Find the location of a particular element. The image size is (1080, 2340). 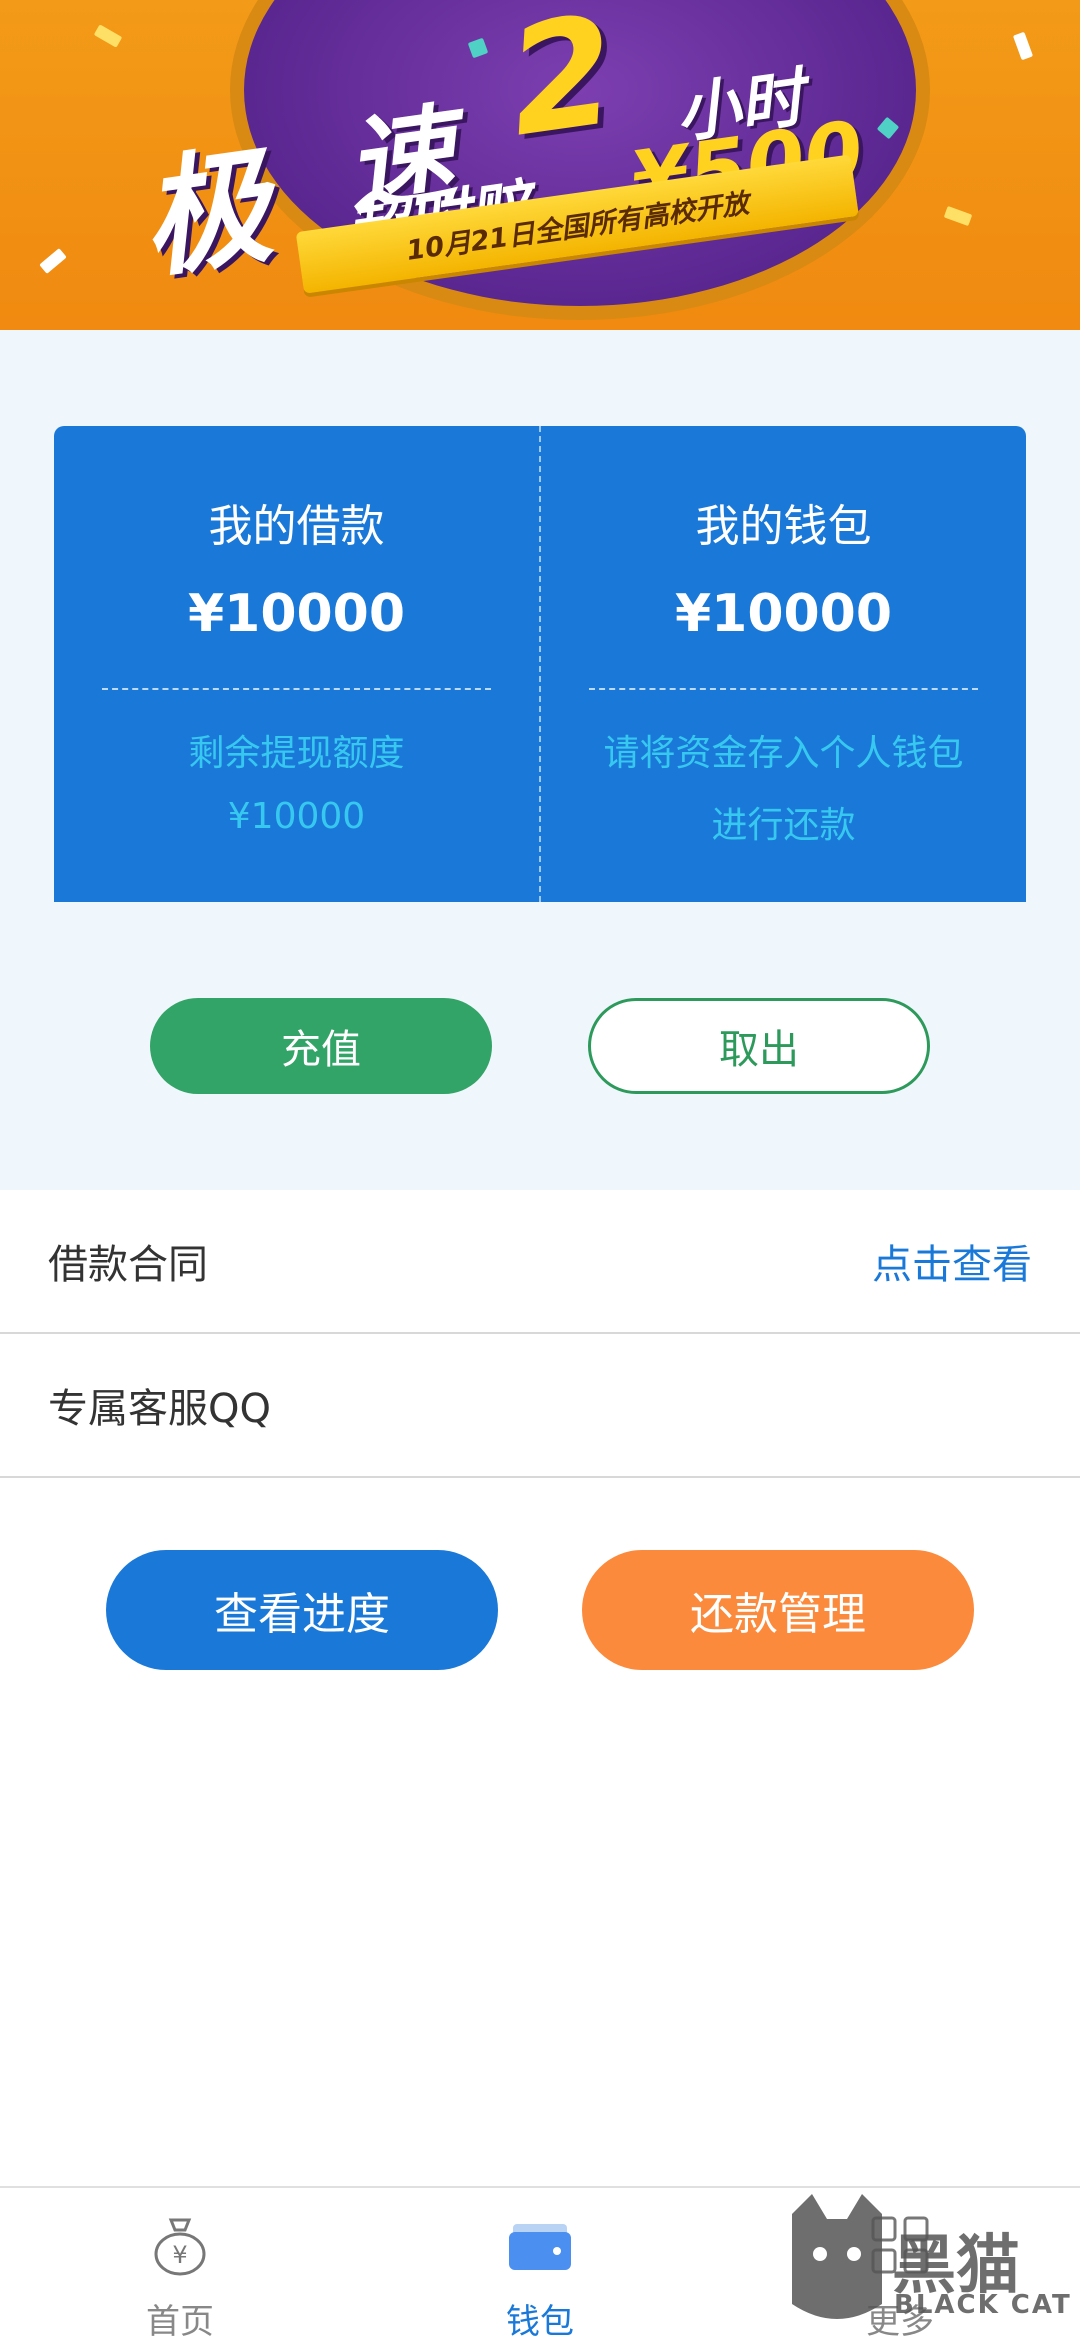

loan-contract-label: 借款合同 is located at coordinates (128, 1265).